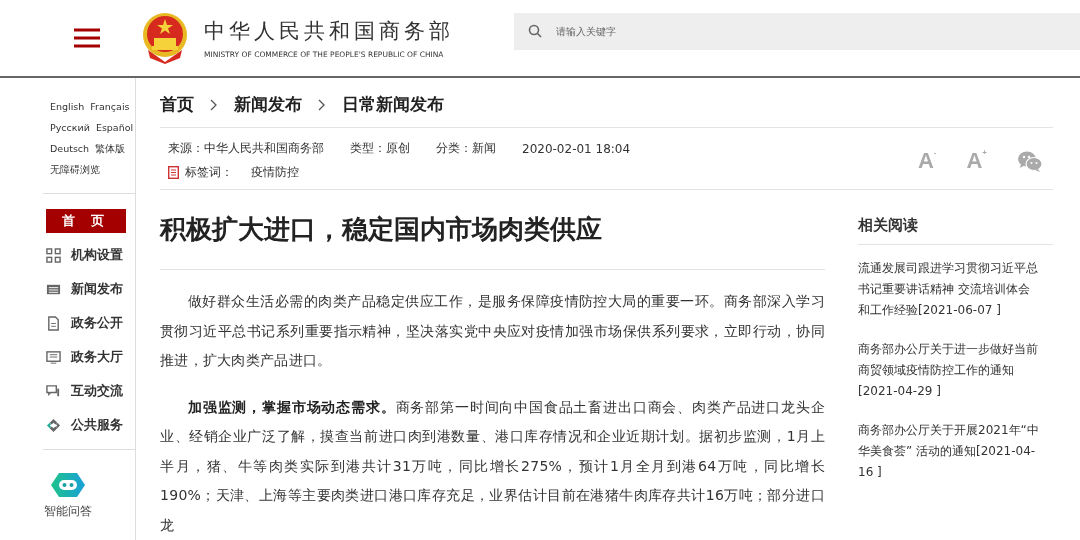 This screenshot has width=1080, height=540. What do you see at coordinates (209, 172) in the screenshot?
I see `tag-label: 标签词：` at bounding box center [209, 172].